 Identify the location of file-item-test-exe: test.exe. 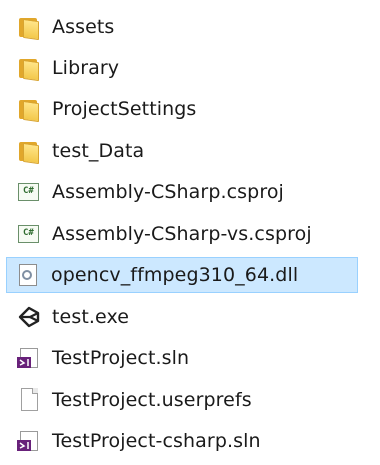
(186, 317).